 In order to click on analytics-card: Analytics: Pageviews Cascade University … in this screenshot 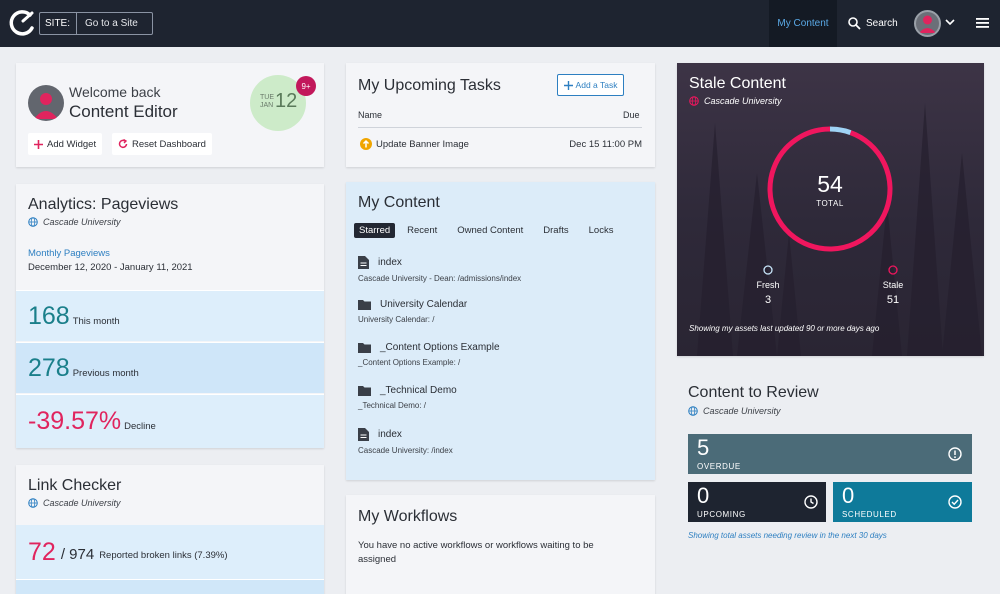, I will do `click(170, 316)`.